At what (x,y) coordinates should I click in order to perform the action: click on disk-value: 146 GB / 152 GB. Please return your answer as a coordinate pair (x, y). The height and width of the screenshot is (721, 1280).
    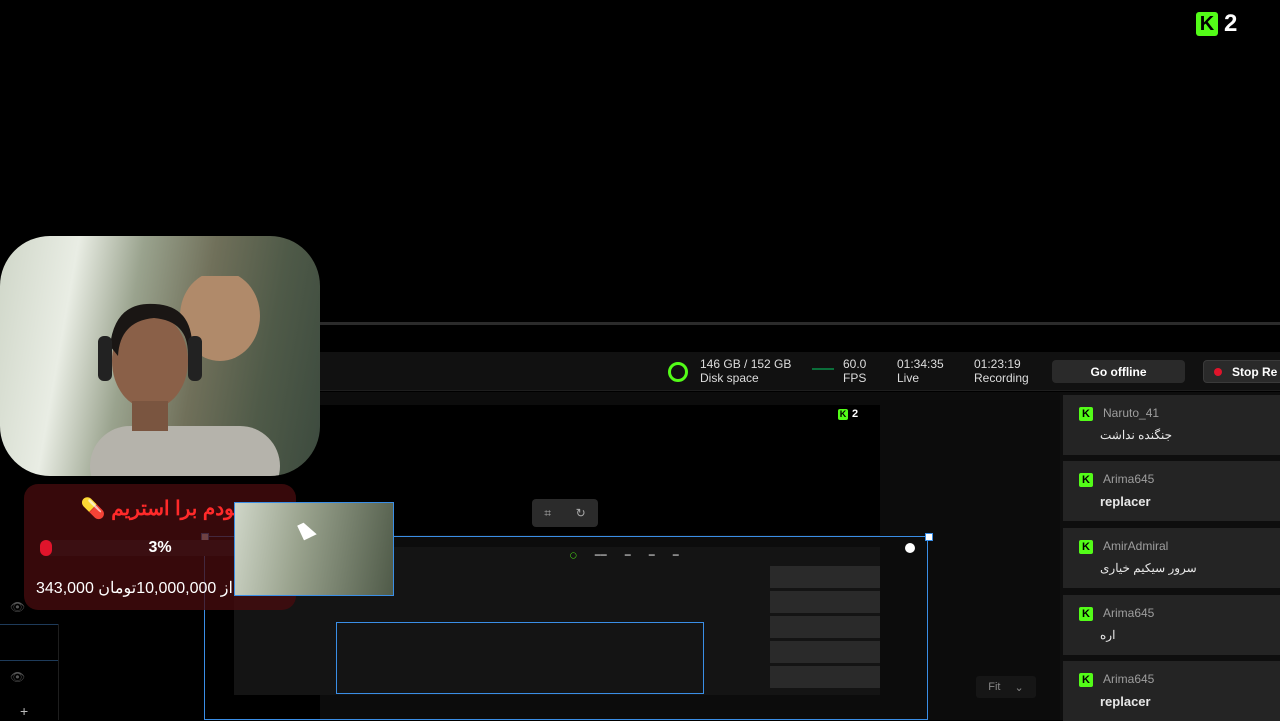
    Looking at the image, I should click on (746, 364).